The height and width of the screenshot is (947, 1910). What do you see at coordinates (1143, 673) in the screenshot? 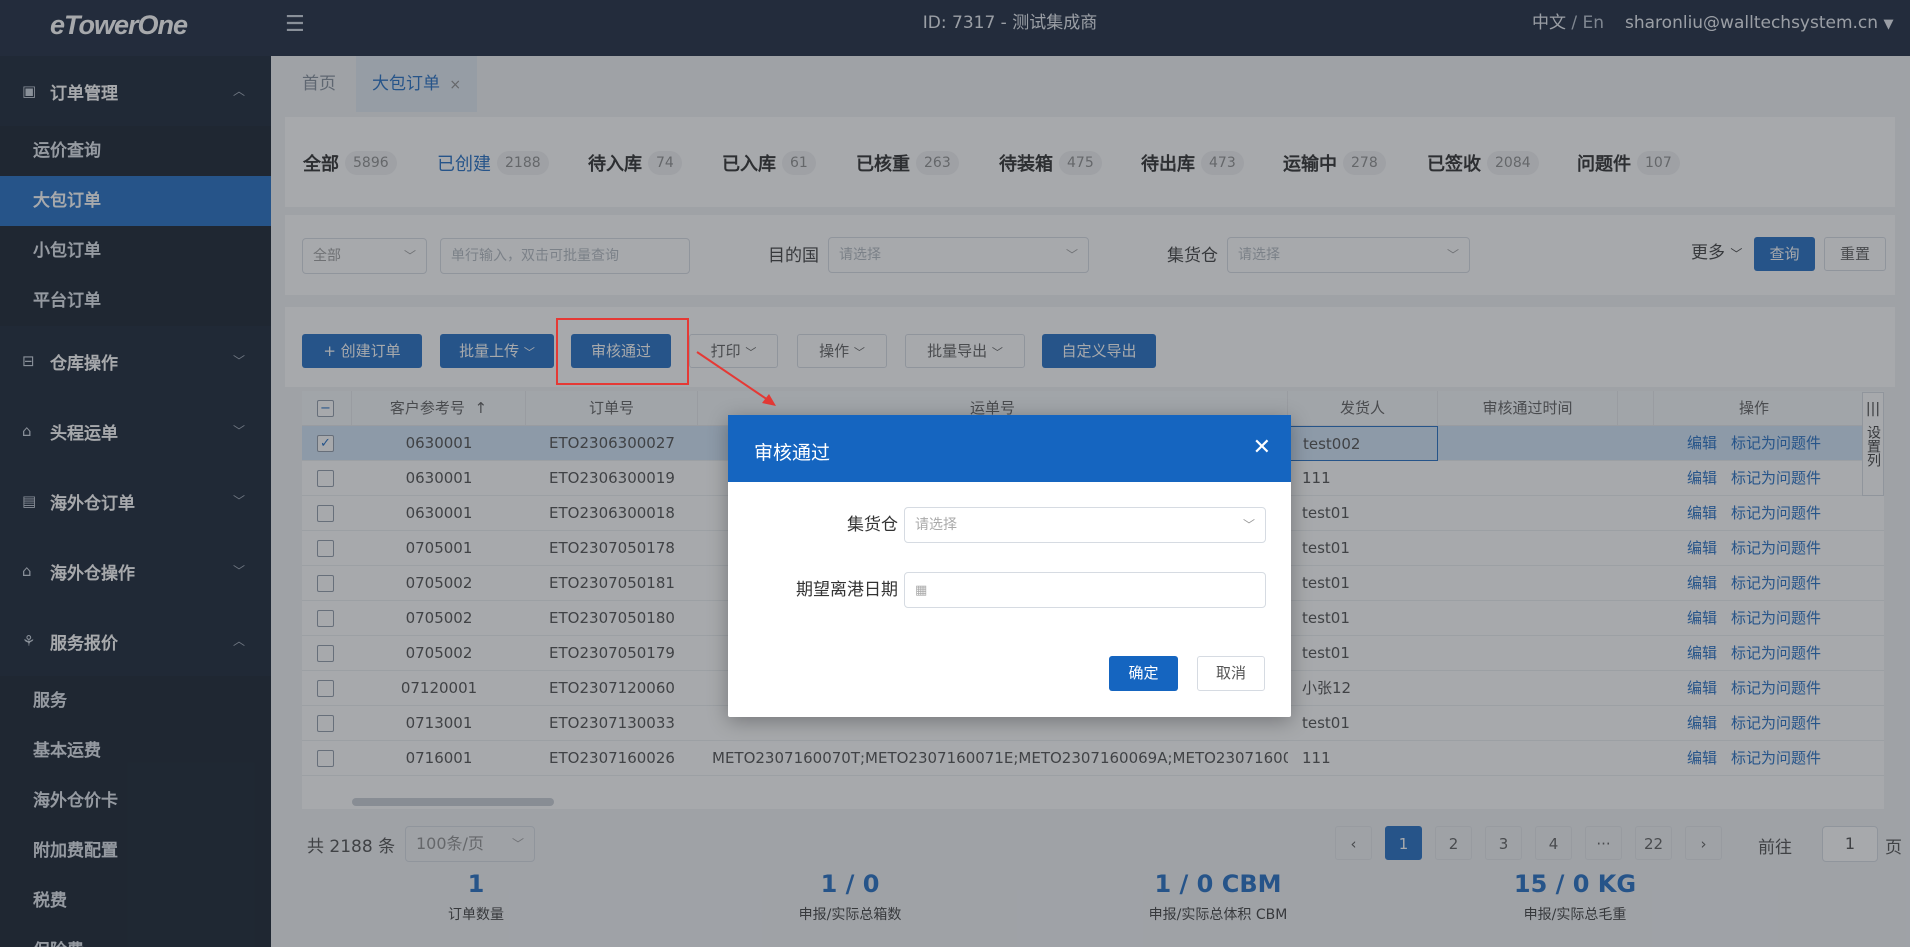
I see `confirm-button: 确定` at bounding box center [1143, 673].